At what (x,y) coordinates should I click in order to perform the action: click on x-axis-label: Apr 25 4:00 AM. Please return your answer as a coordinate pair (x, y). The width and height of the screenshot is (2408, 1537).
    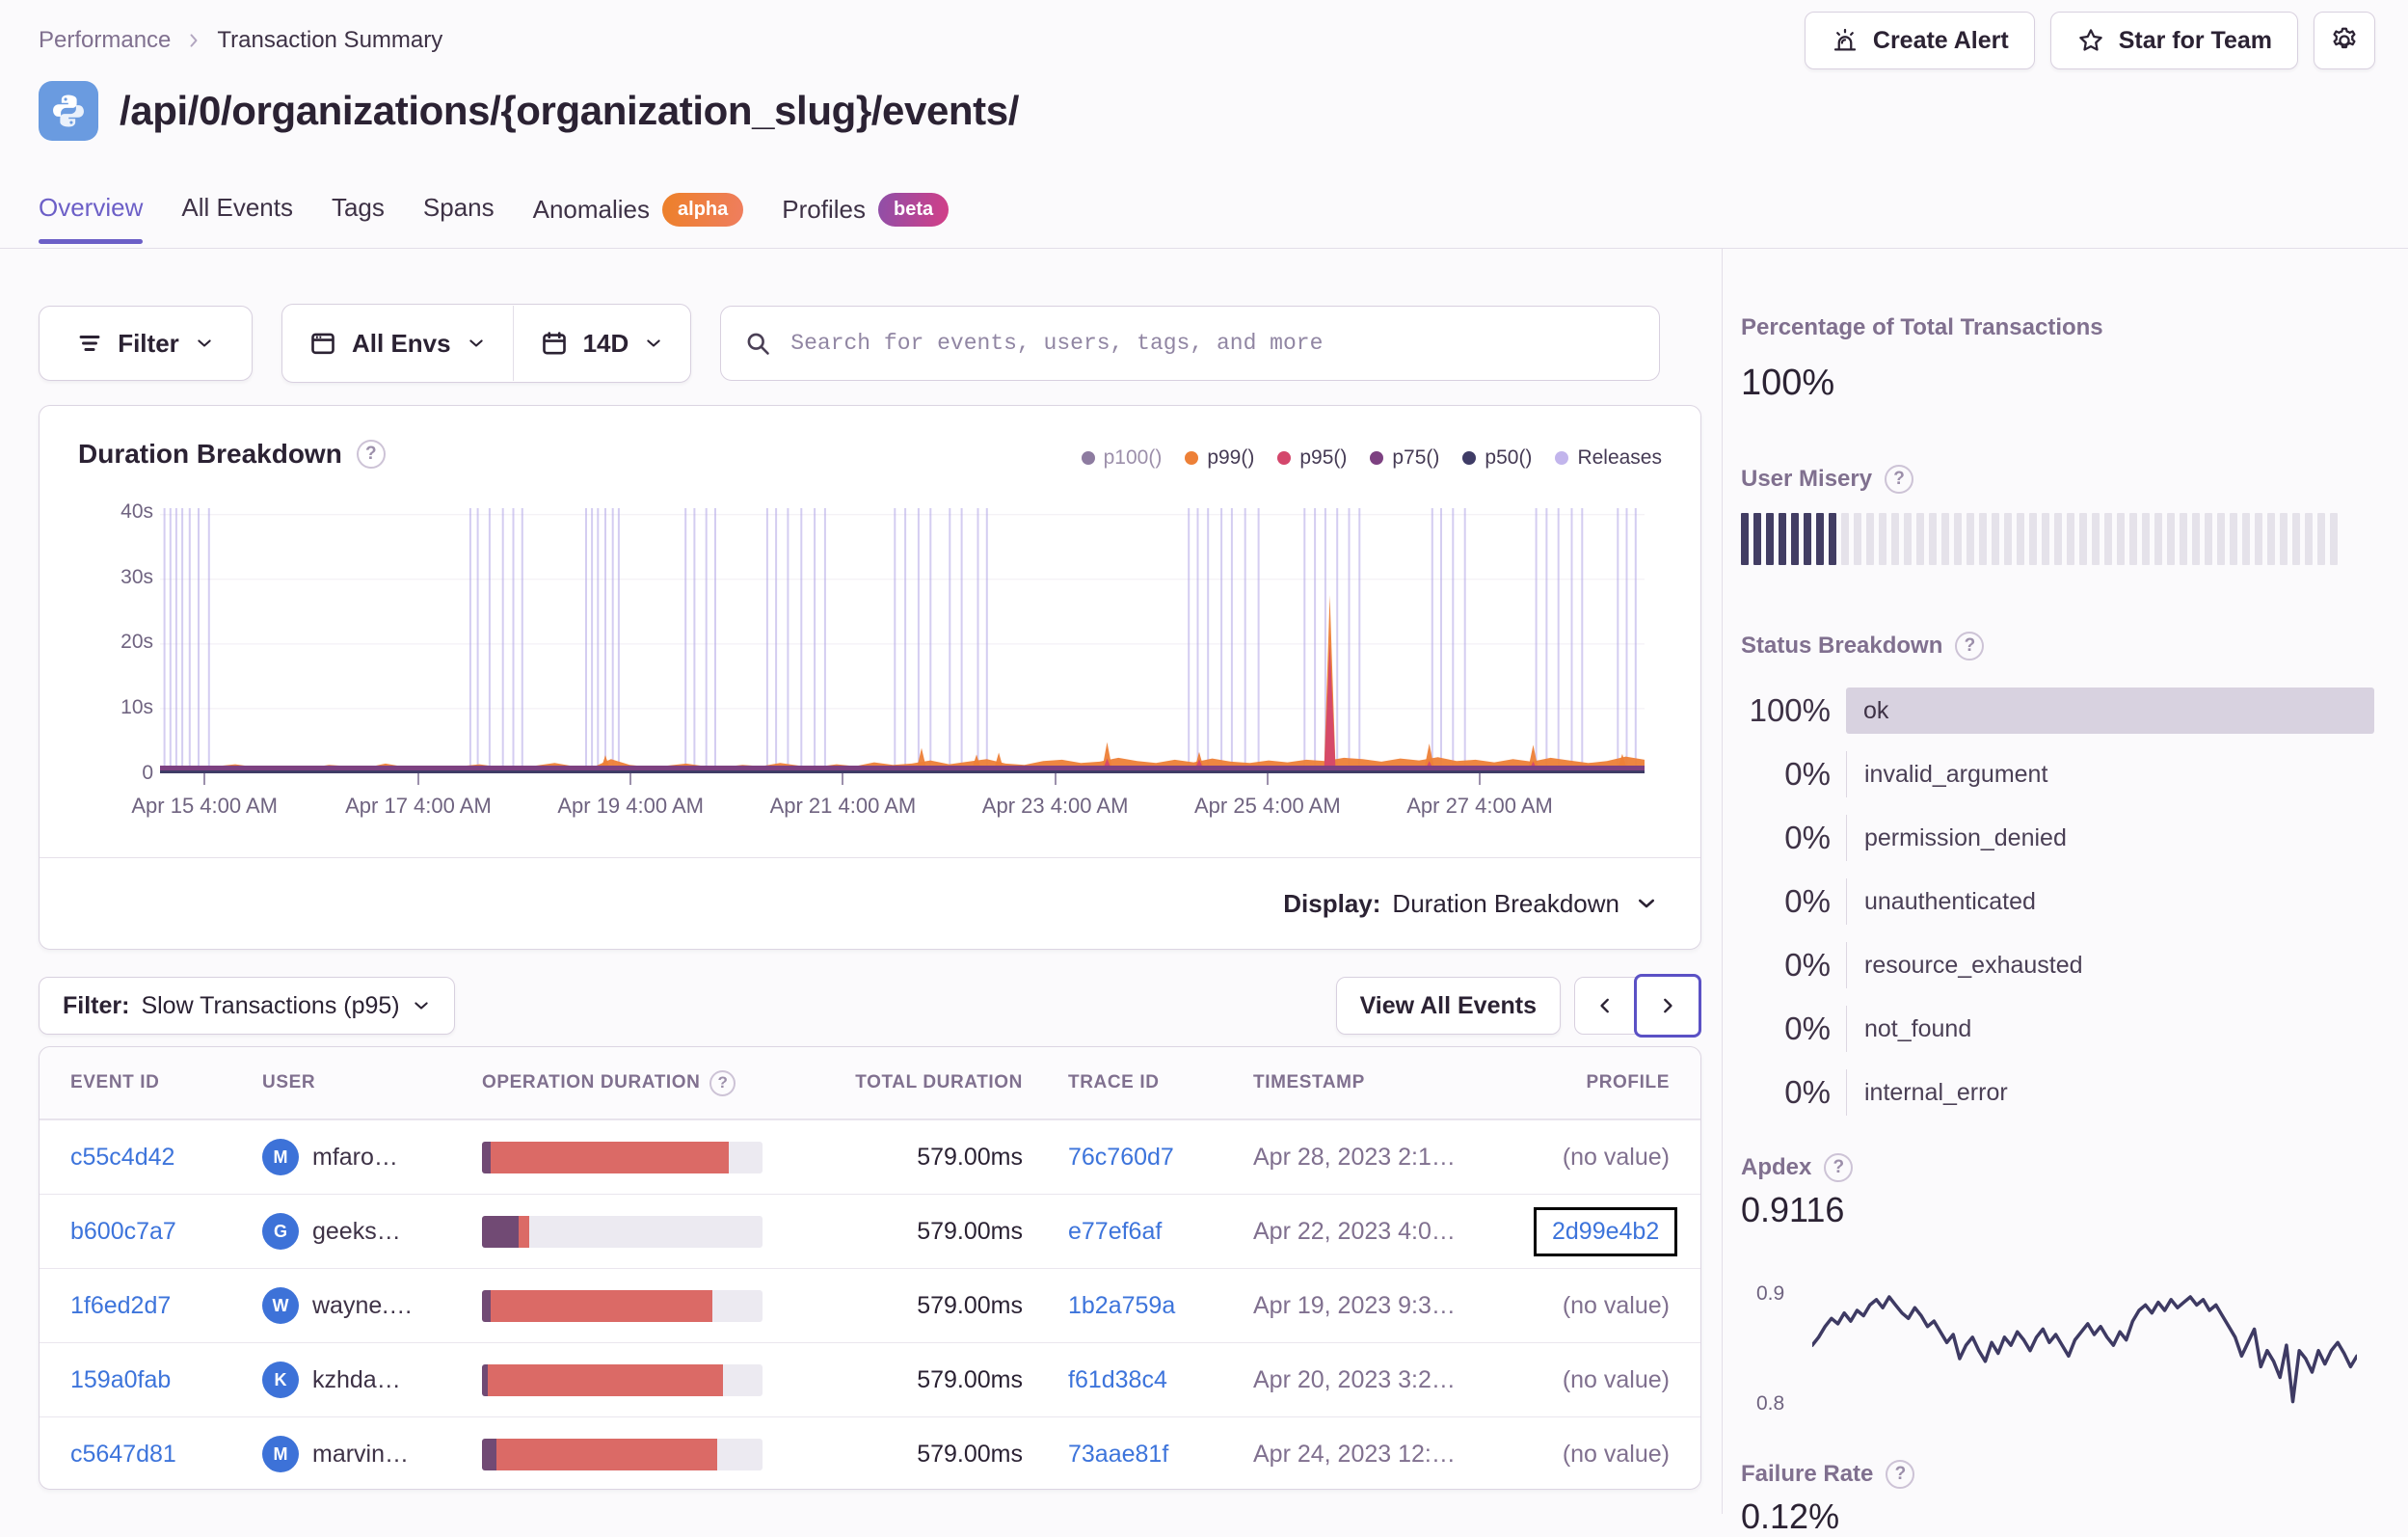
    Looking at the image, I should click on (1267, 806).